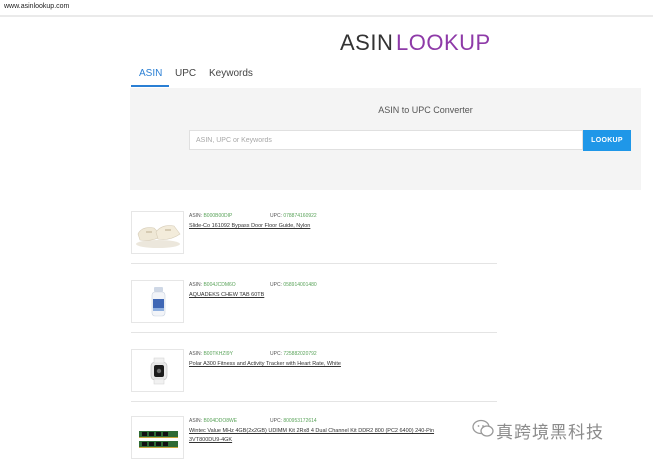 This screenshot has width=653, height=476. I want to click on asin-value: B004DDO8WE, so click(220, 421).